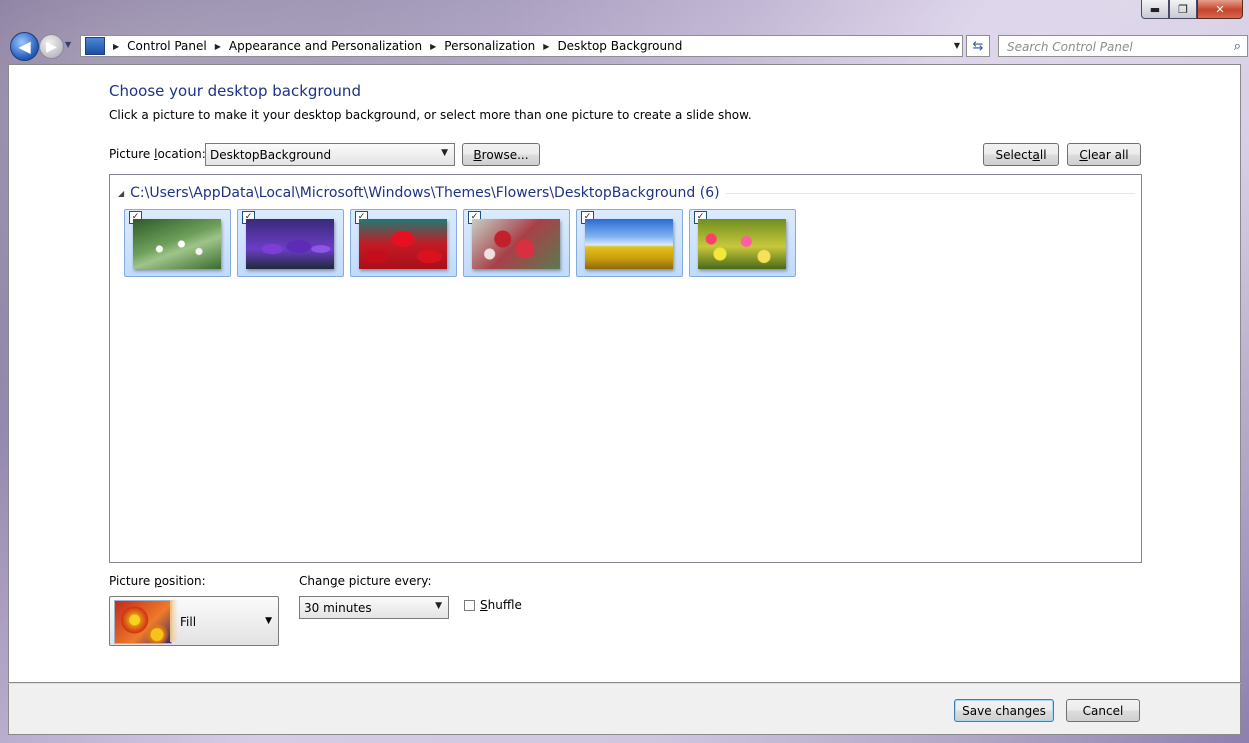 This screenshot has height=743, width=1249. What do you see at coordinates (70, 45) in the screenshot?
I see `recent-pages-dropdown-icon: ▼` at bounding box center [70, 45].